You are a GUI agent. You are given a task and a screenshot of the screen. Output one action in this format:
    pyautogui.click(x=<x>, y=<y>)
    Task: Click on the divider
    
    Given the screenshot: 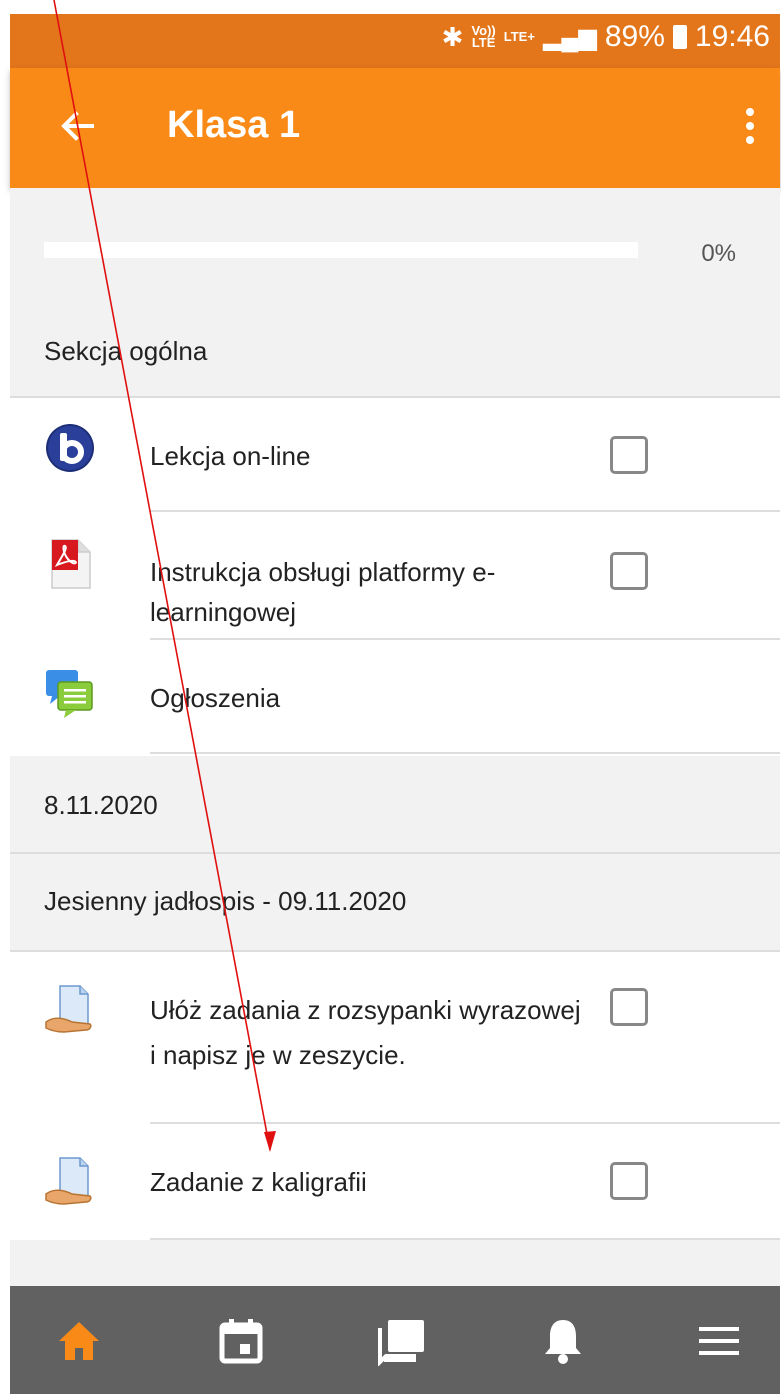 What is the action you would take?
    pyautogui.click(x=465, y=753)
    